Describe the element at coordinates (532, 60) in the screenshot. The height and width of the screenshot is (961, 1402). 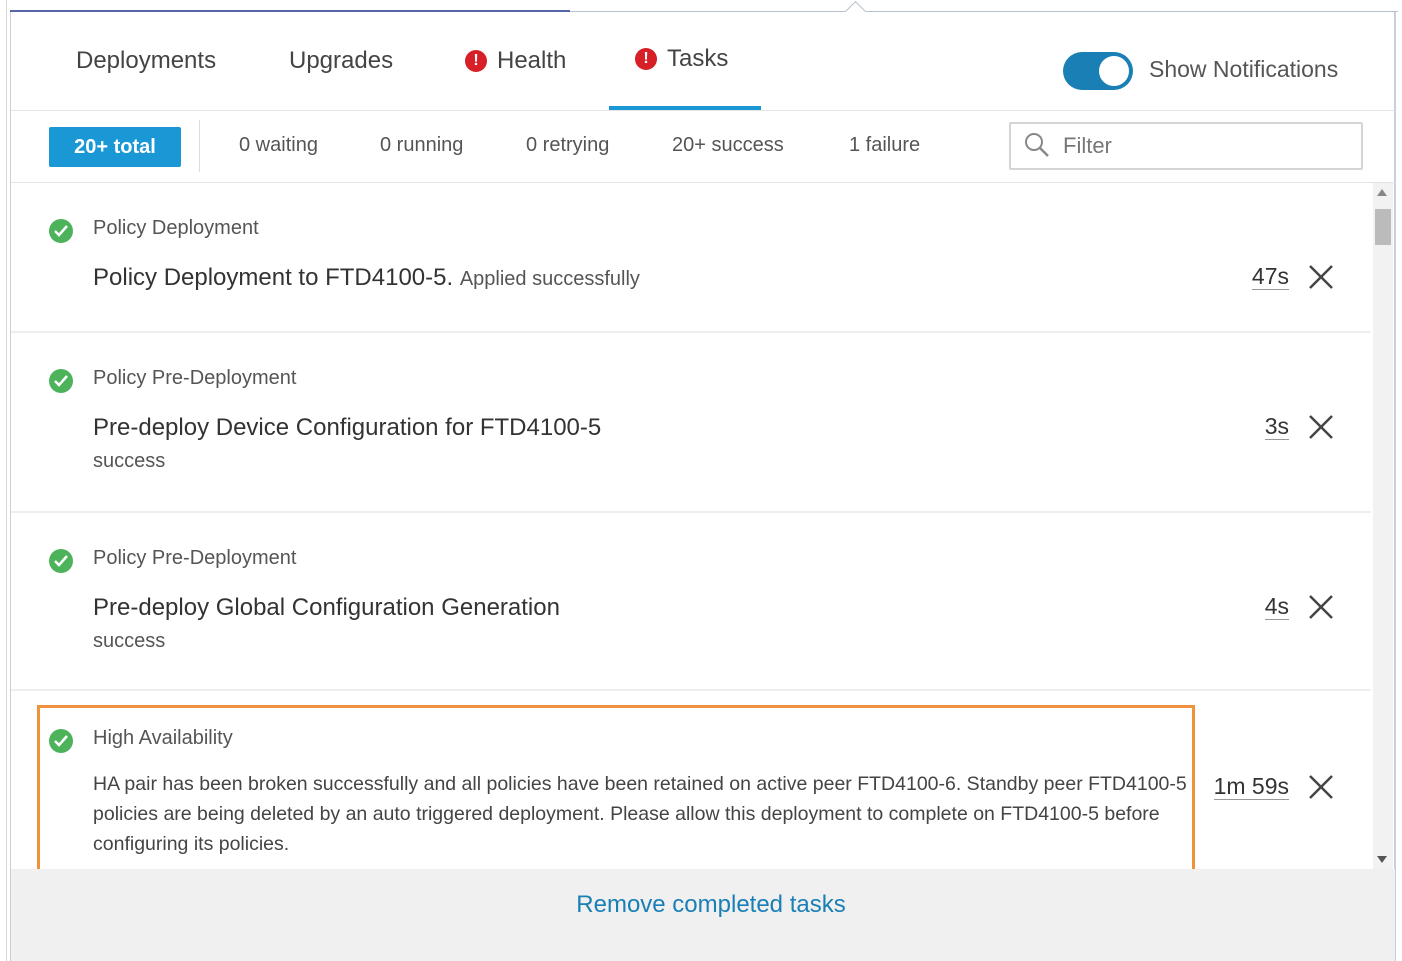
I see `tab-label: Health` at that location.